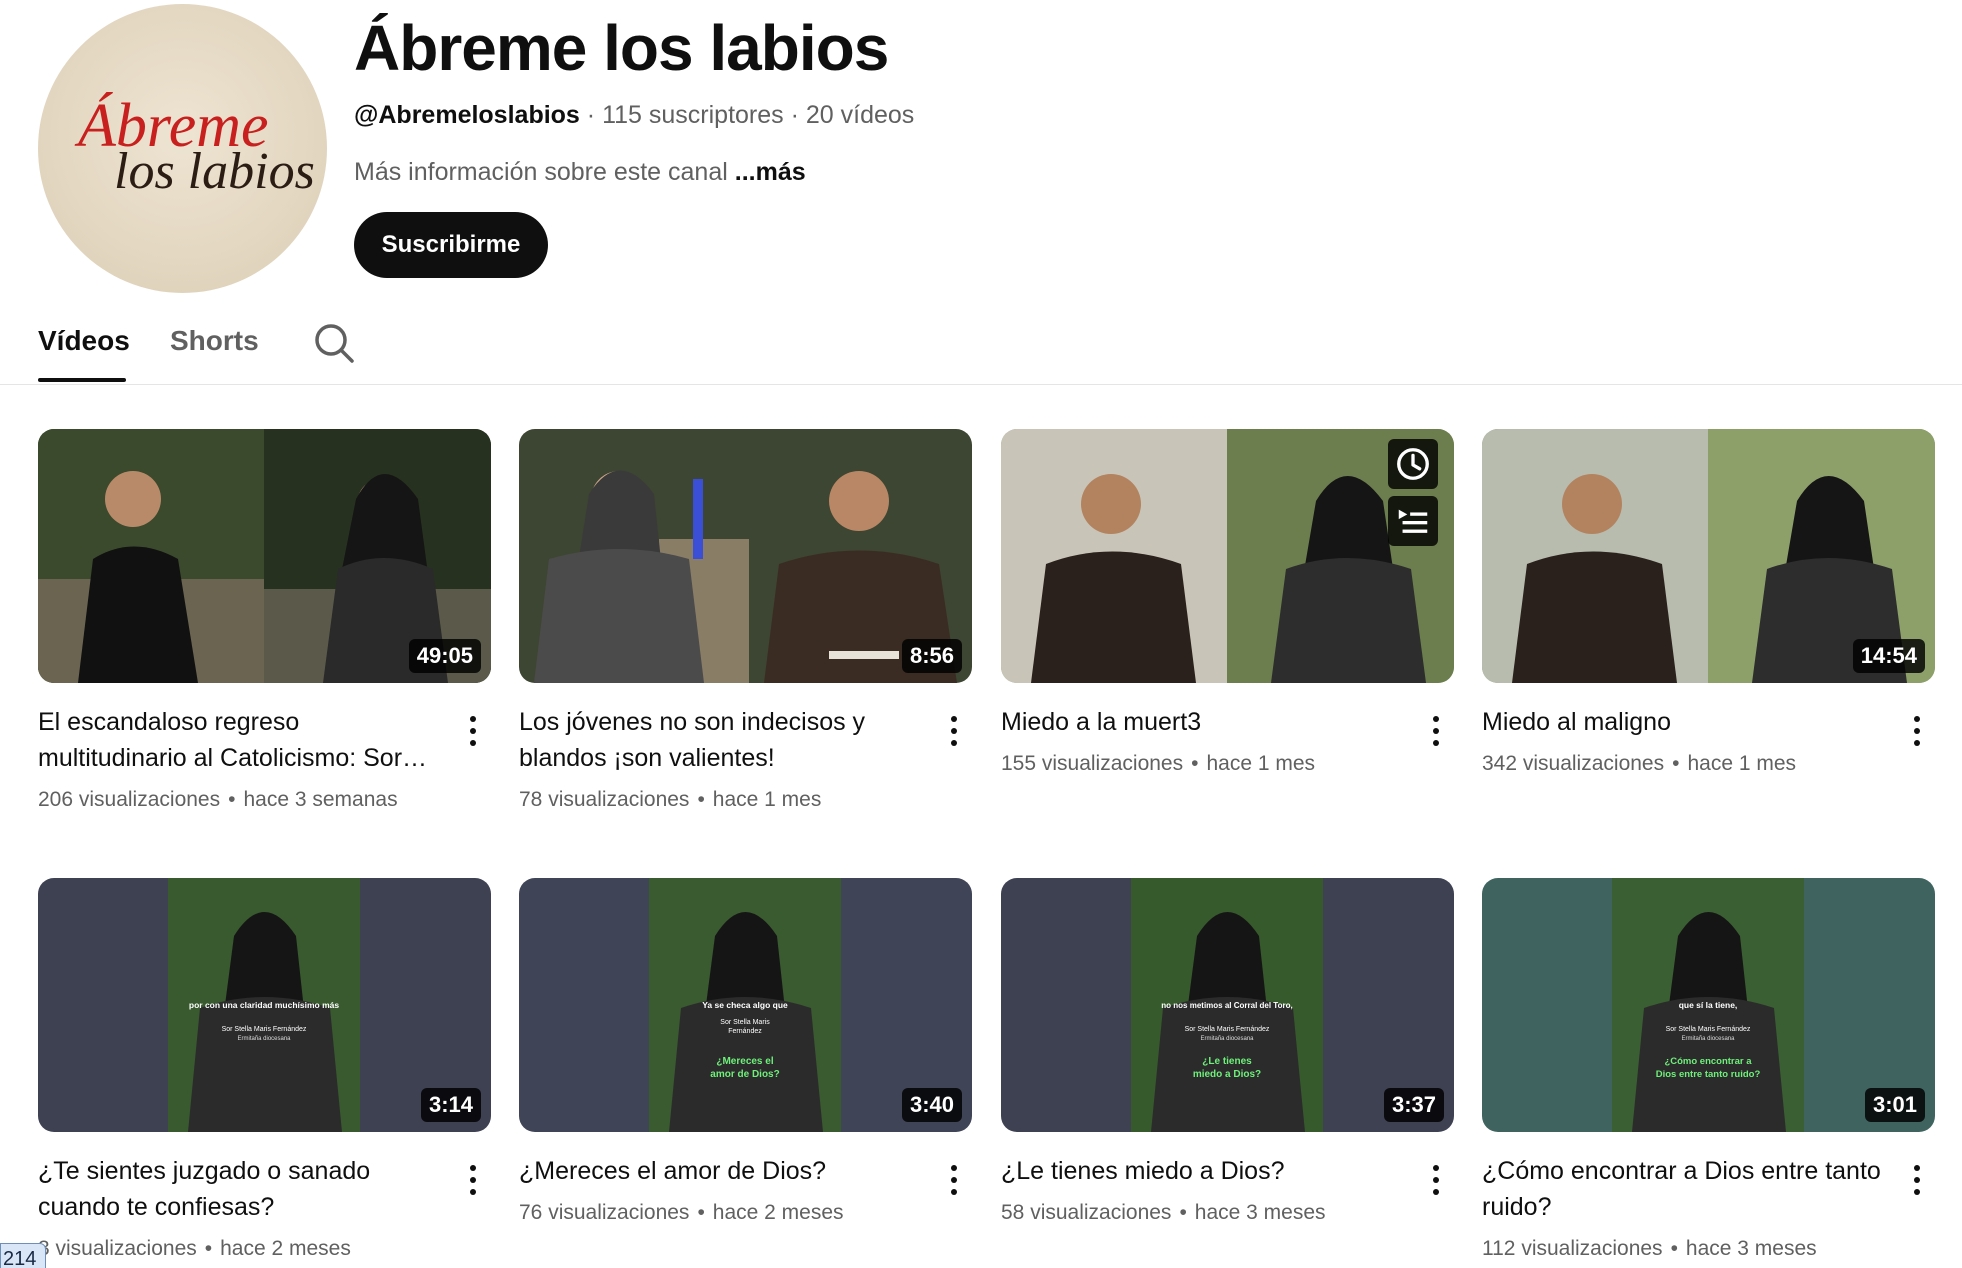 This screenshot has height=1268, width=1962. Describe the element at coordinates (744, 1061) in the screenshot. I see `thumbnail-caption: ¿Mereces el` at that location.